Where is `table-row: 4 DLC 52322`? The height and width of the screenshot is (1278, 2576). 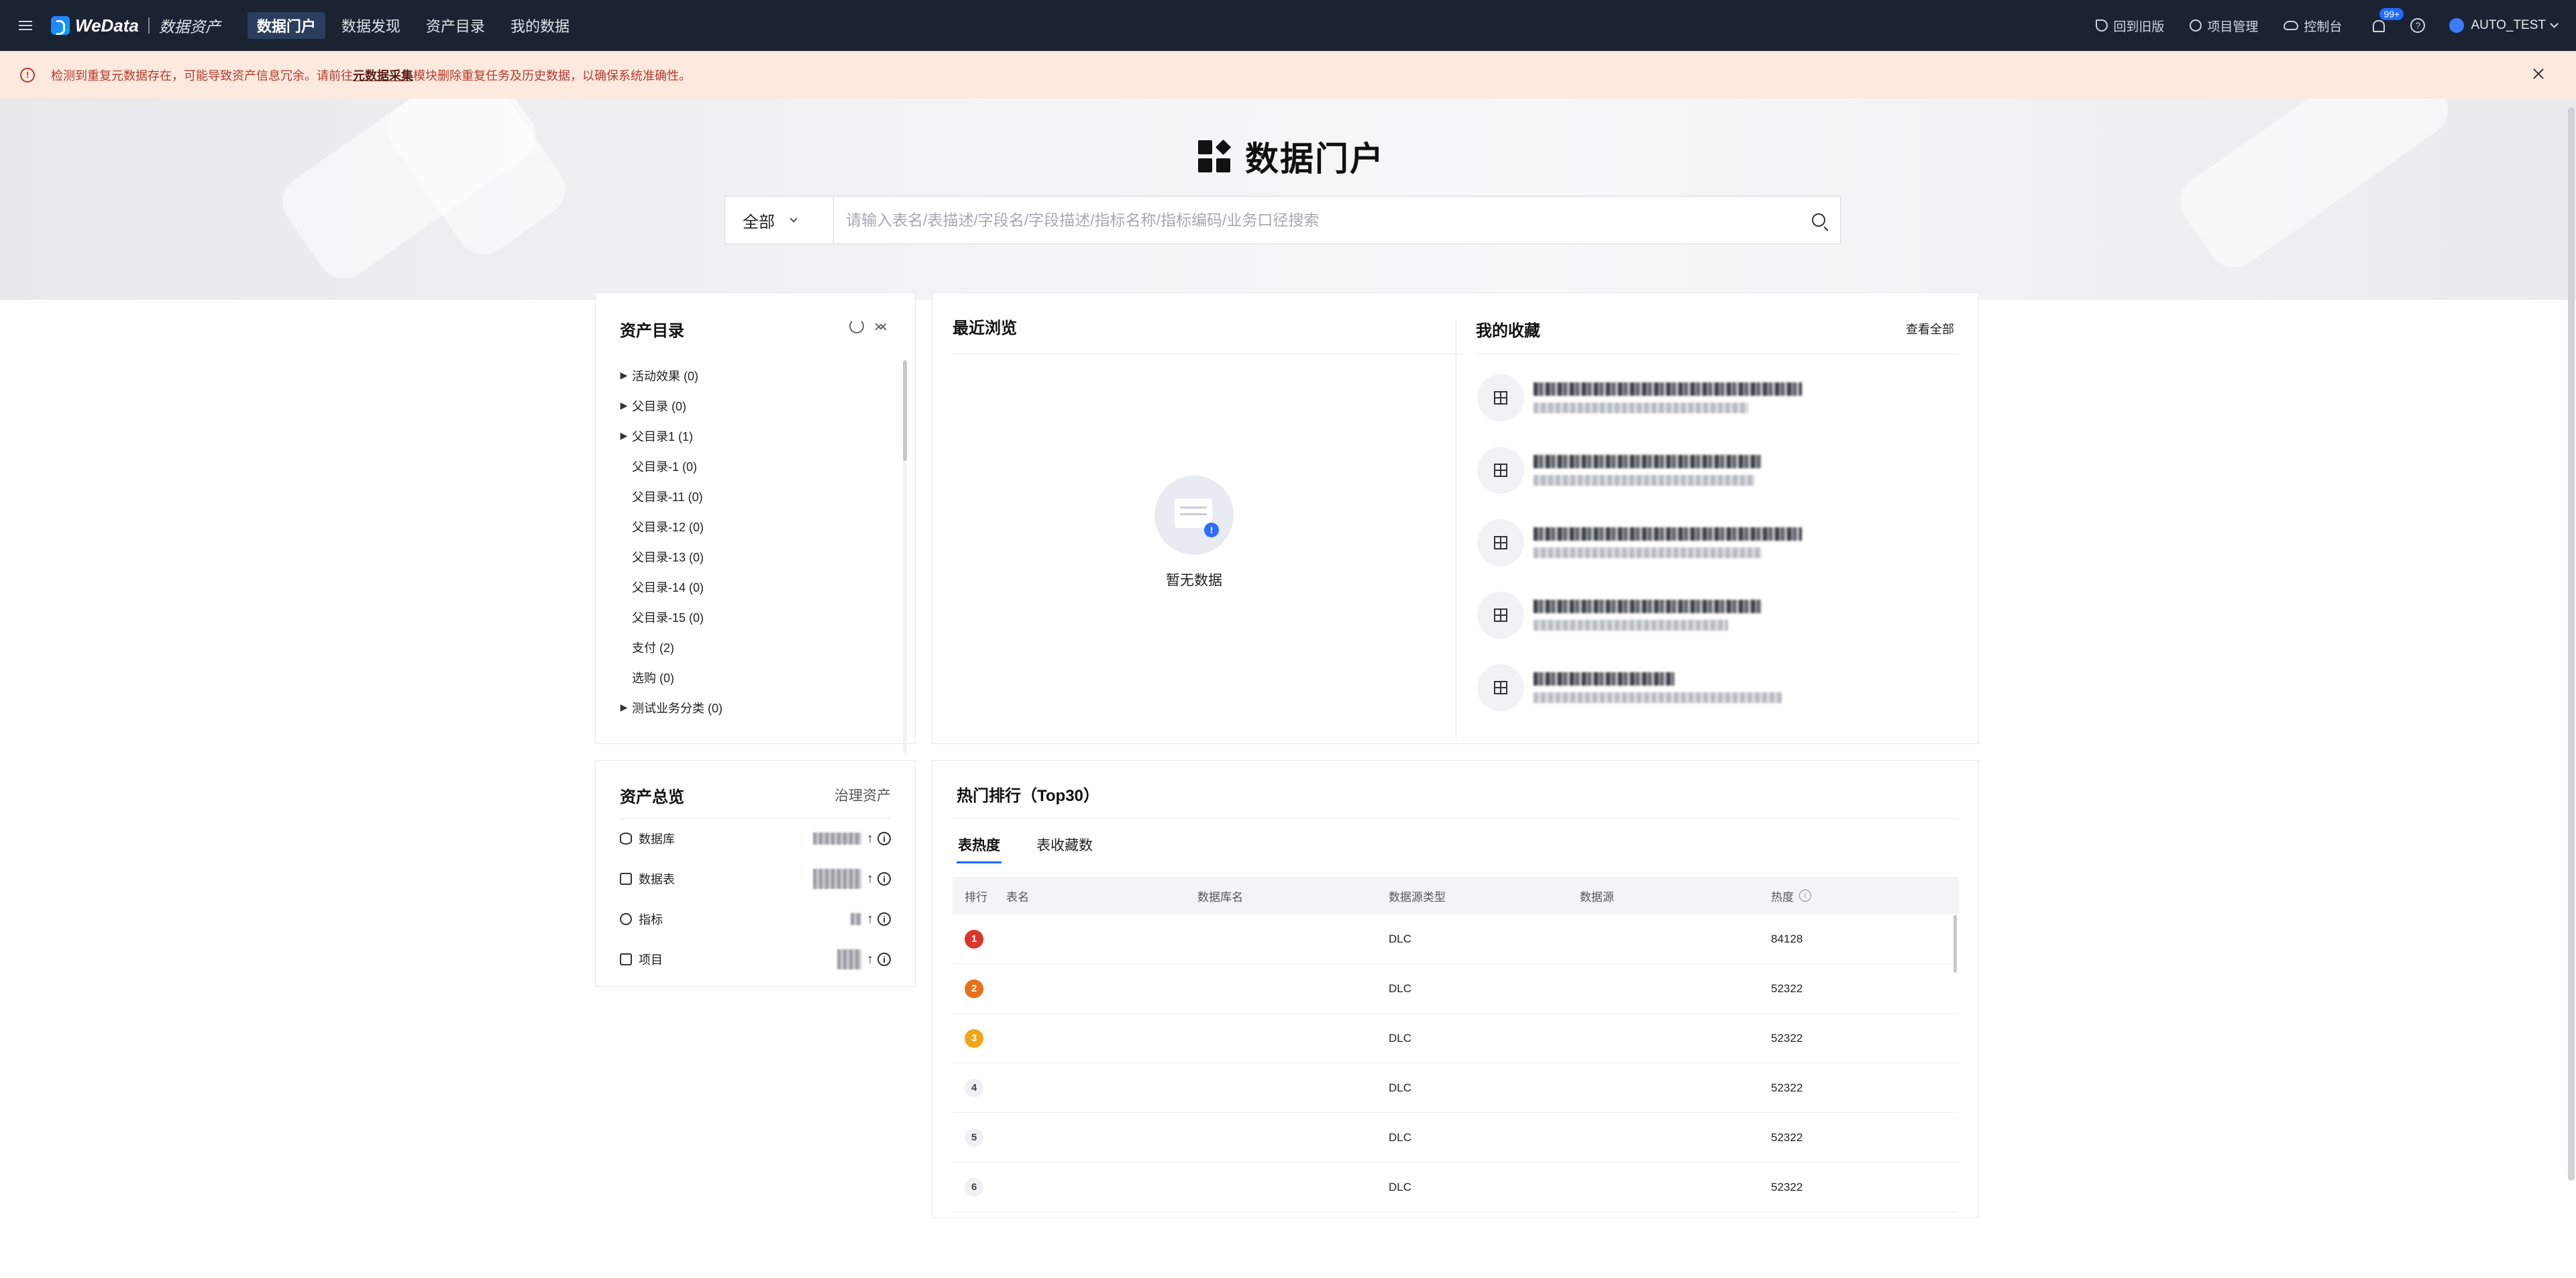
table-row: 4 DLC 52322 is located at coordinates (1456, 1088).